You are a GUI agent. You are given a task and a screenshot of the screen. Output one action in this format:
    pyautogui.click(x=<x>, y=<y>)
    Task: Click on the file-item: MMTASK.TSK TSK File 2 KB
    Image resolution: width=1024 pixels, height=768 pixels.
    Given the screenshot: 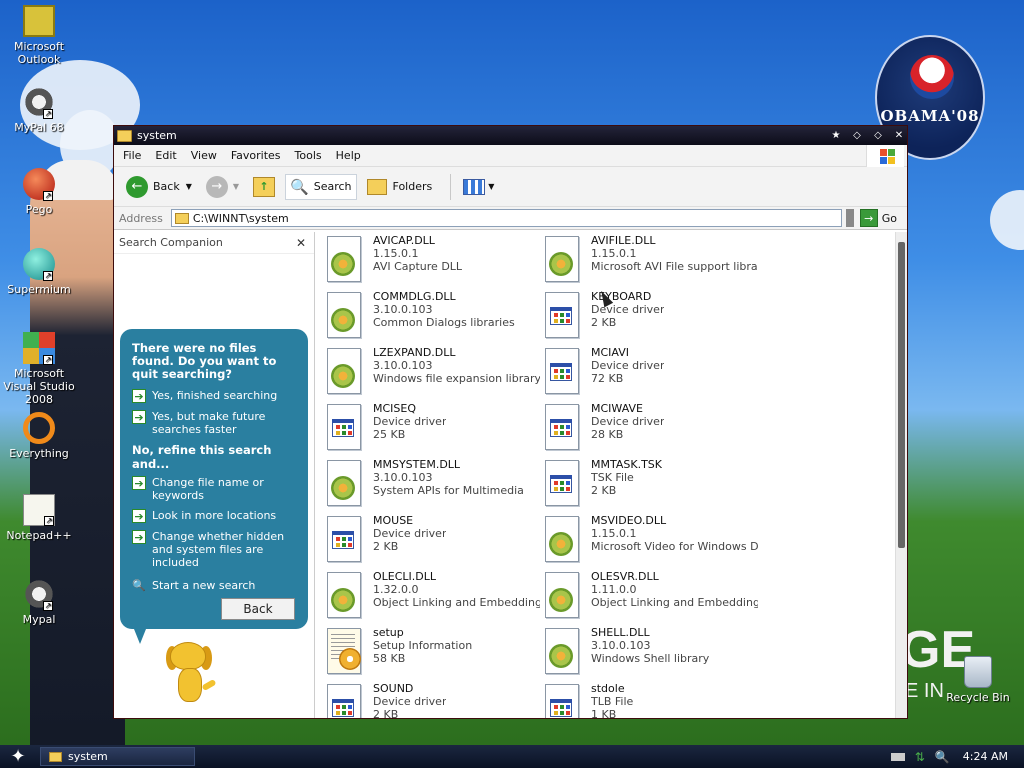 What is the action you would take?
    pyautogui.click(x=650, y=484)
    